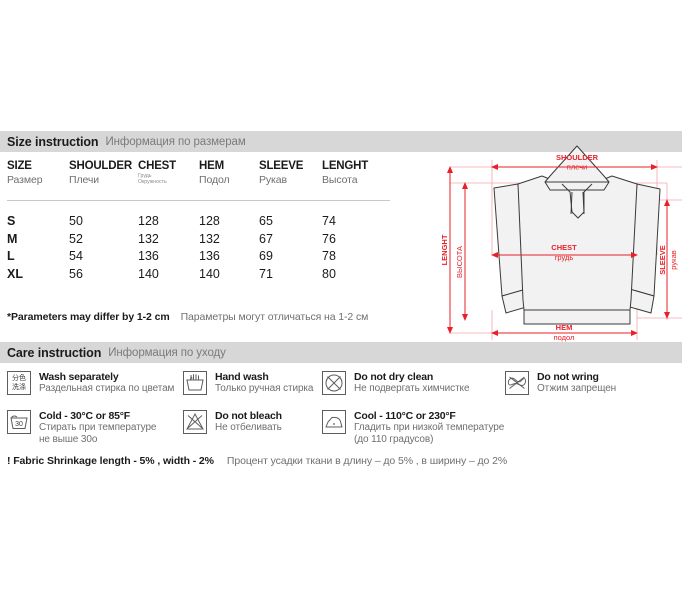  Describe the element at coordinates (266, 256) in the screenshot. I see `cell-sleeve: 69` at that location.